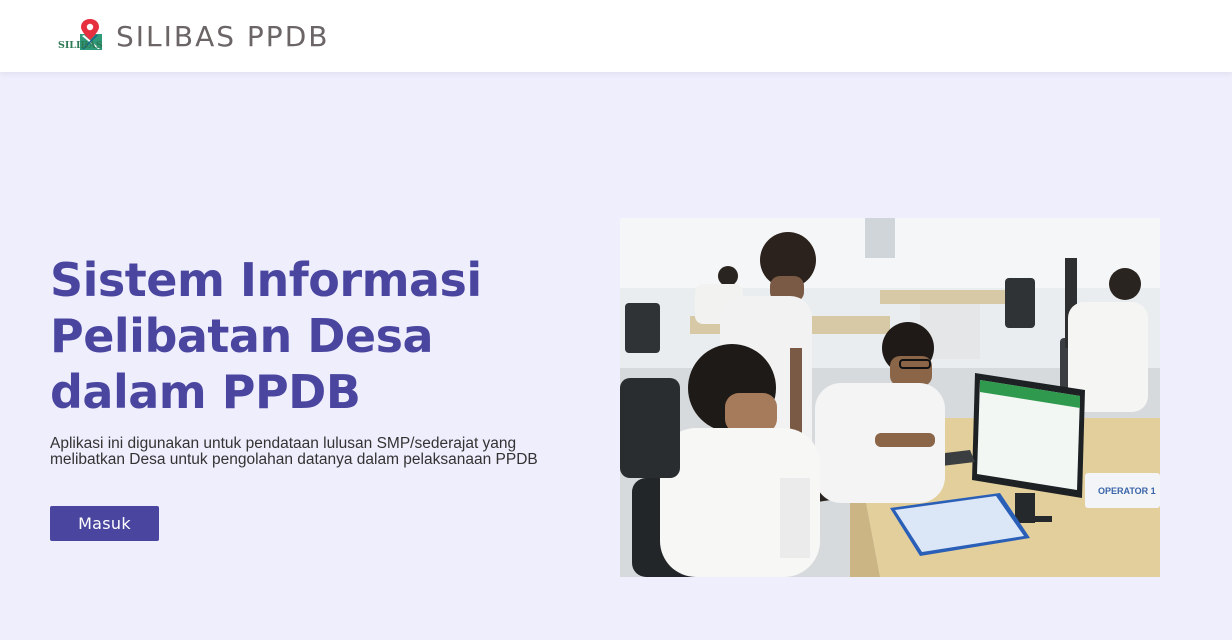 The height and width of the screenshot is (640, 1232). What do you see at coordinates (223, 36) in the screenshot?
I see `brand-name: SILIBAS PPDB` at bounding box center [223, 36].